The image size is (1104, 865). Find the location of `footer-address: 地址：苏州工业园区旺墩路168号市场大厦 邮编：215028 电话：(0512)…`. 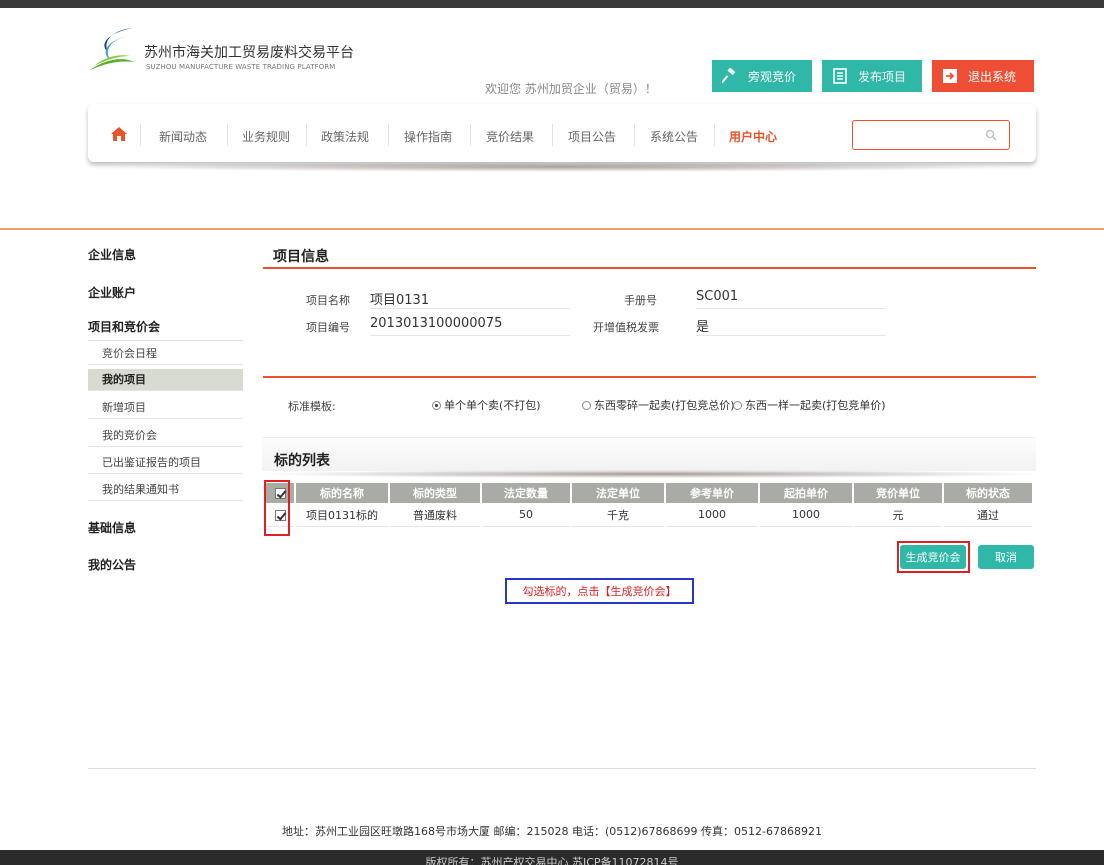

footer-address: 地址：苏州工业园区旺墩路168号市场大厦 邮编：215028 电话：(0512)… is located at coordinates (552, 831).